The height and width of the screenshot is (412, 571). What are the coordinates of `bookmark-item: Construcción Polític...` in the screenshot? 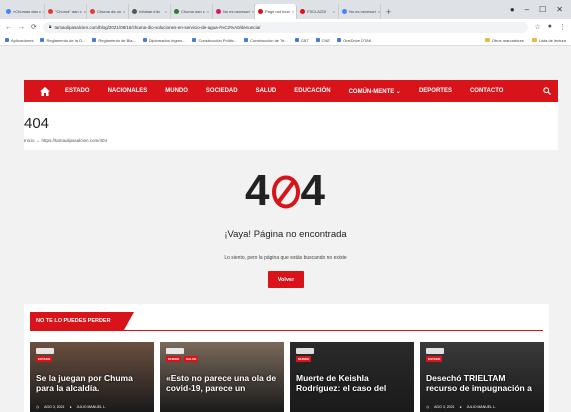 It's located at (214, 40).